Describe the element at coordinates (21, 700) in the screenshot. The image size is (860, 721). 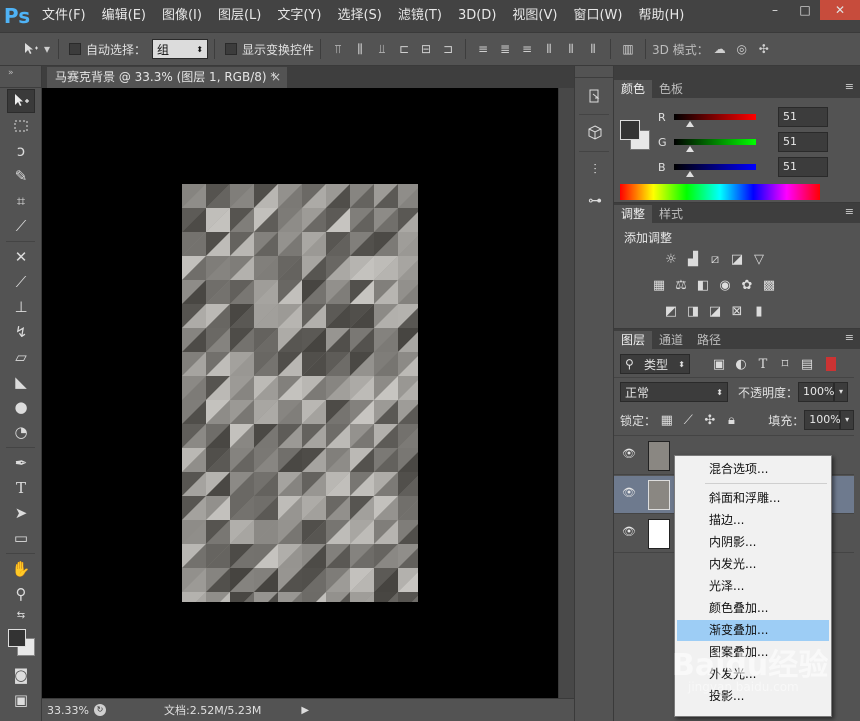
I see `screen-mode-icon: ▣` at that location.